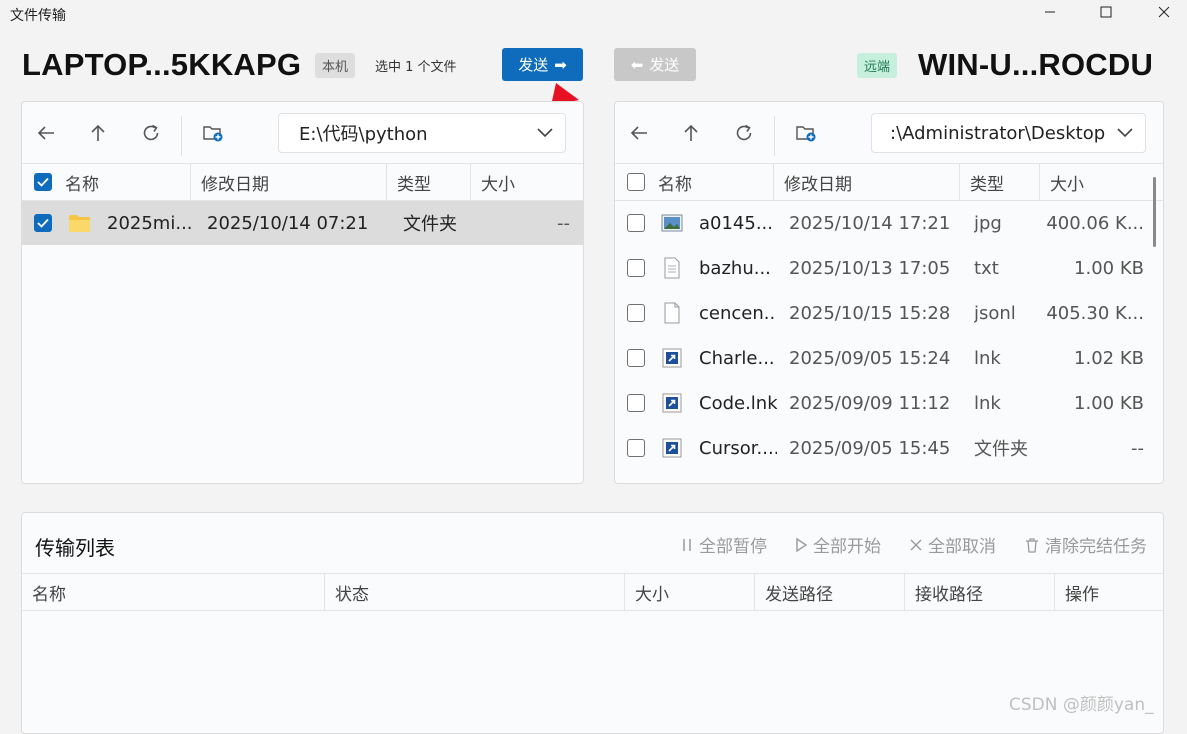 The image size is (1187, 734). What do you see at coordinates (986, 268) in the screenshot?
I see `remote-row-type: txt` at bounding box center [986, 268].